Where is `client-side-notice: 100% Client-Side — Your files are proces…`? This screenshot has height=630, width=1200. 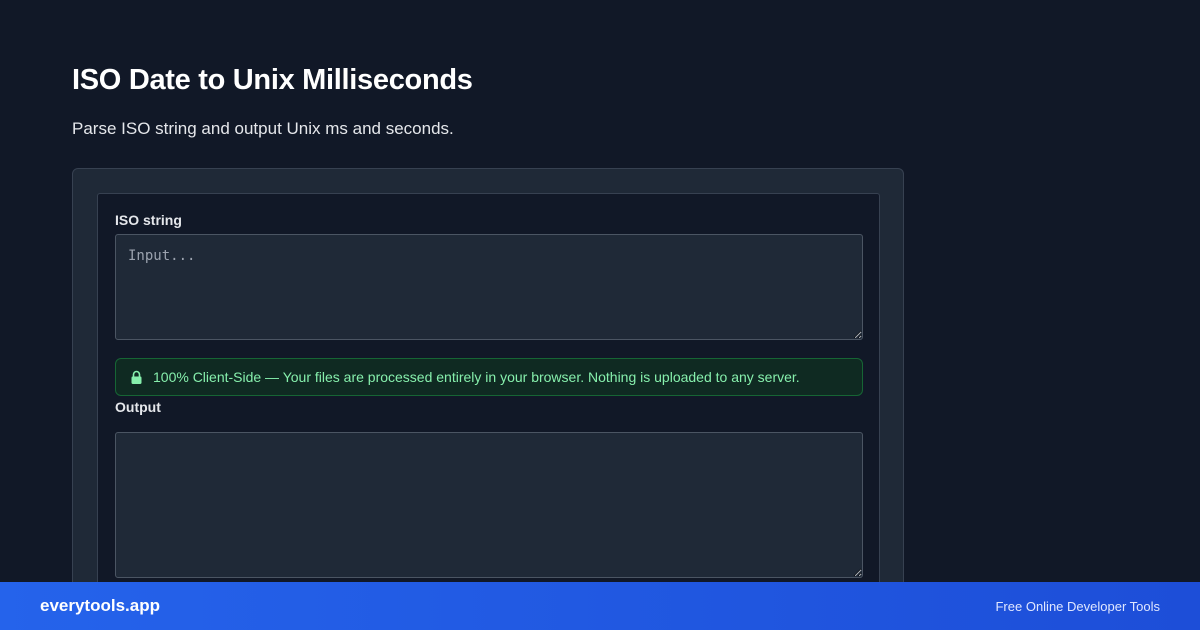
client-side-notice: 100% Client-Side — Your files are proces… is located at coordinates (489, 377).